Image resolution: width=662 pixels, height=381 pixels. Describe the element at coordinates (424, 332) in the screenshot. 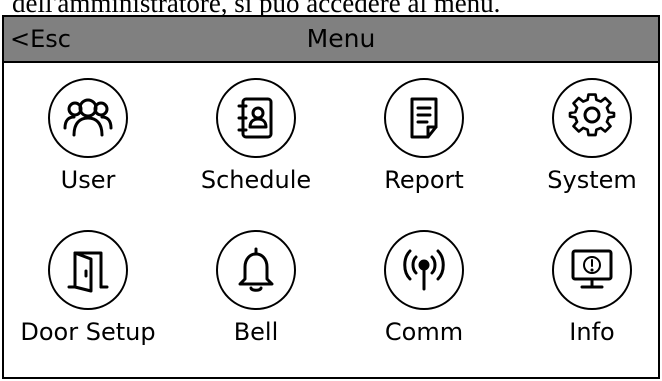

I see `menu-item-label: Comm` at that location.